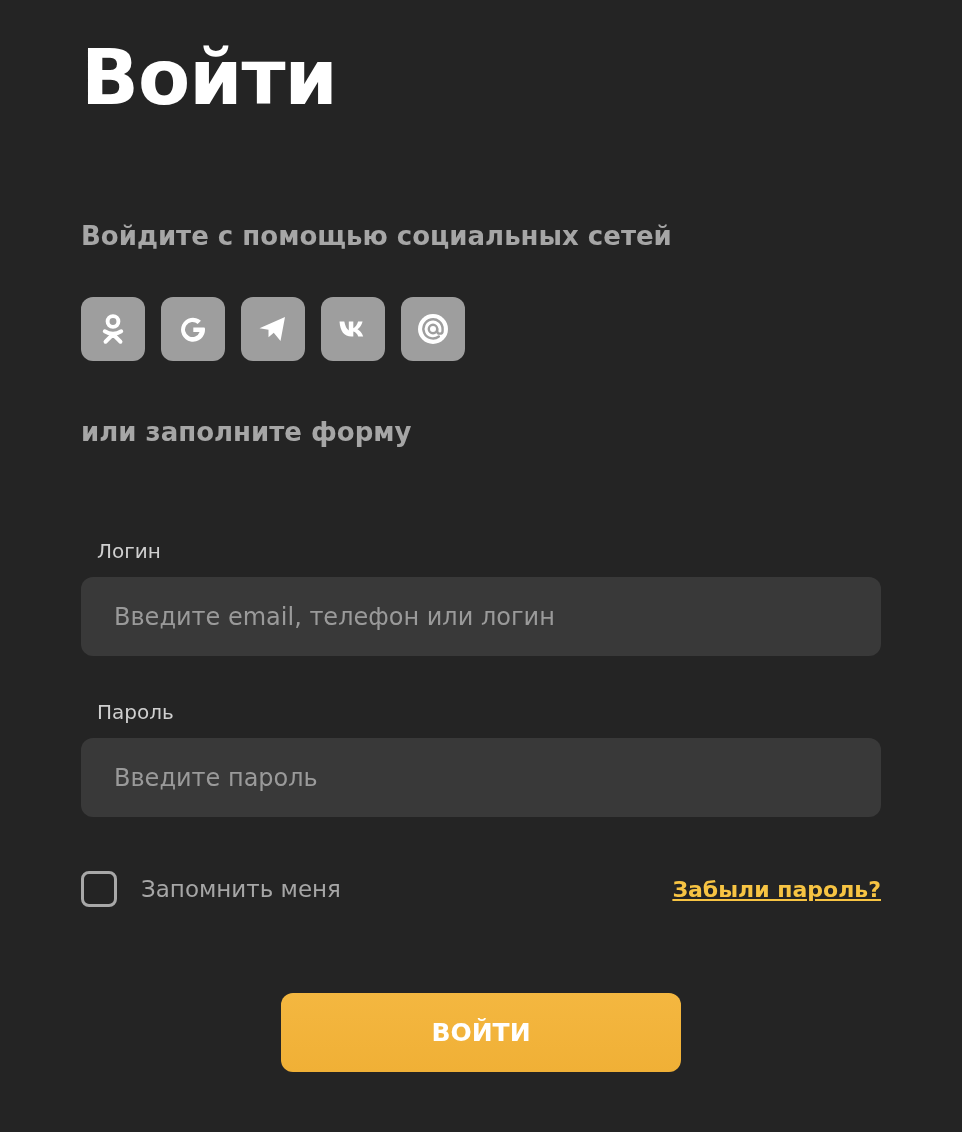  I want to click on checkbox, so click(99, 889).